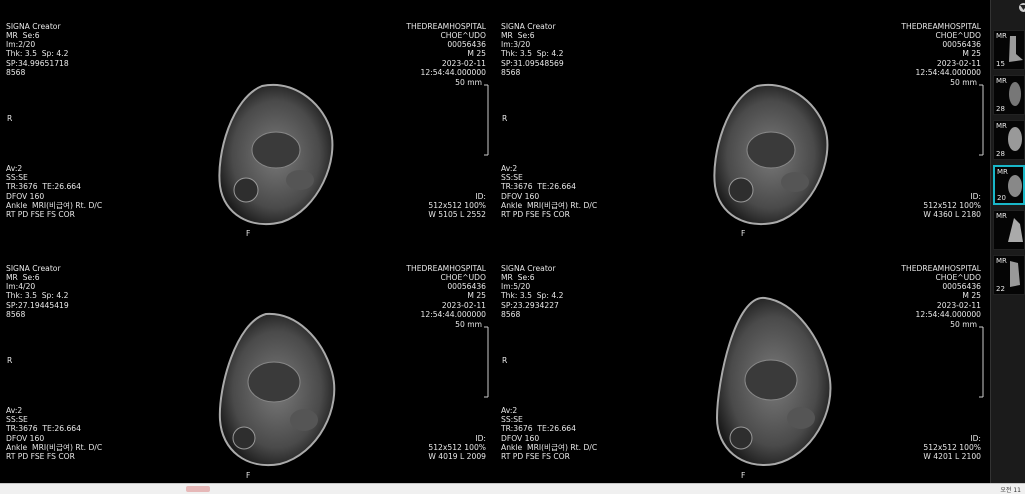 The height and width of the screenshot is (494, 1025). I want to click on series-thumbnail: MR 22, so click(1009, 275).